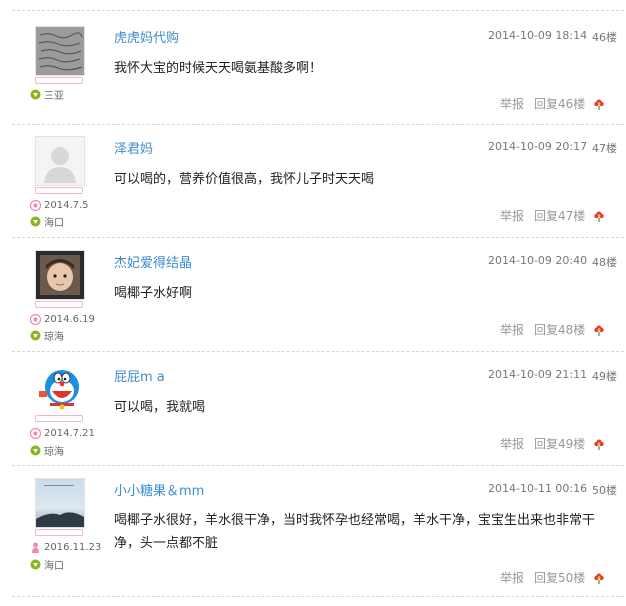  I want to click on due-date-text: 2014.7.5, so click(66, 205).